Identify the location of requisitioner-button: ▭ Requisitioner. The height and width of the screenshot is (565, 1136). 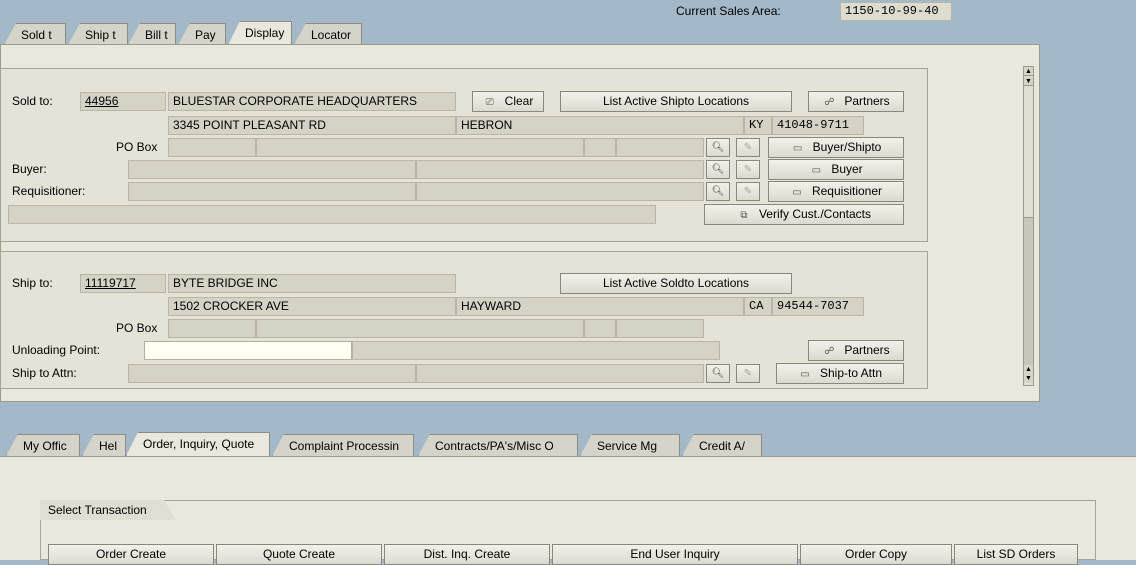
(836, 191).